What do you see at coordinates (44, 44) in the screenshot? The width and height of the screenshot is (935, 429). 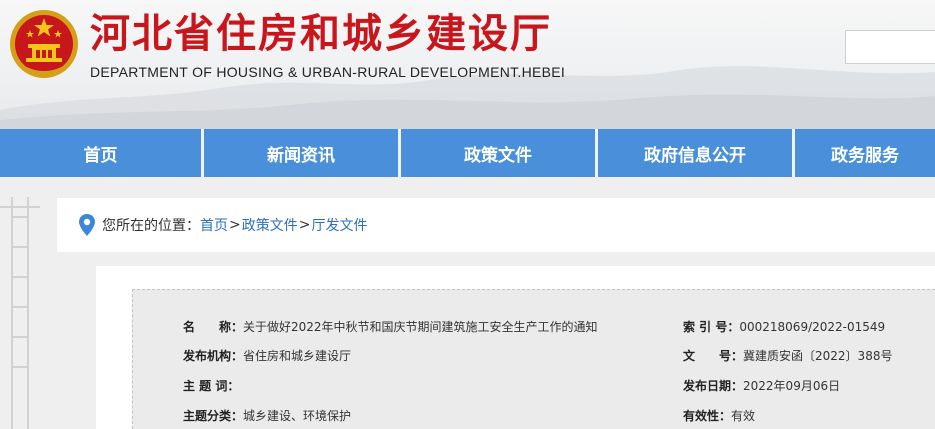 I see `national-emblem-icon` at bounding box center [44, 44].